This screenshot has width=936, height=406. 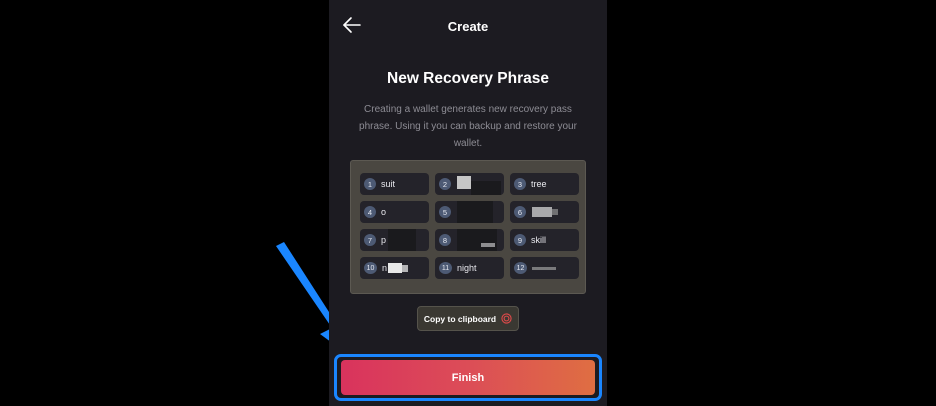 I want to click on word-chip: 3 tree, so click(x=544, y=184).